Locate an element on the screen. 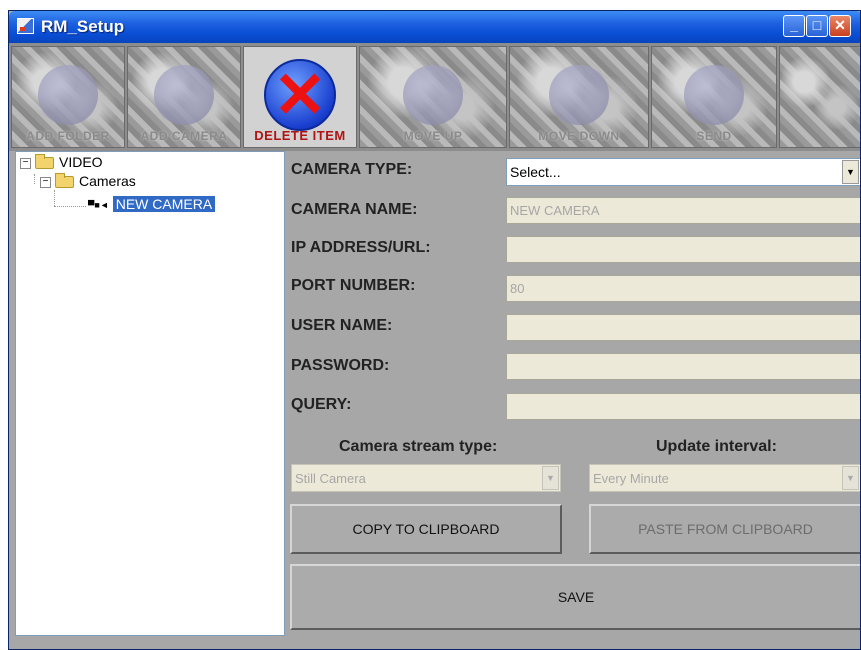  close-button: ✕ is located at coordinates (840, 26).